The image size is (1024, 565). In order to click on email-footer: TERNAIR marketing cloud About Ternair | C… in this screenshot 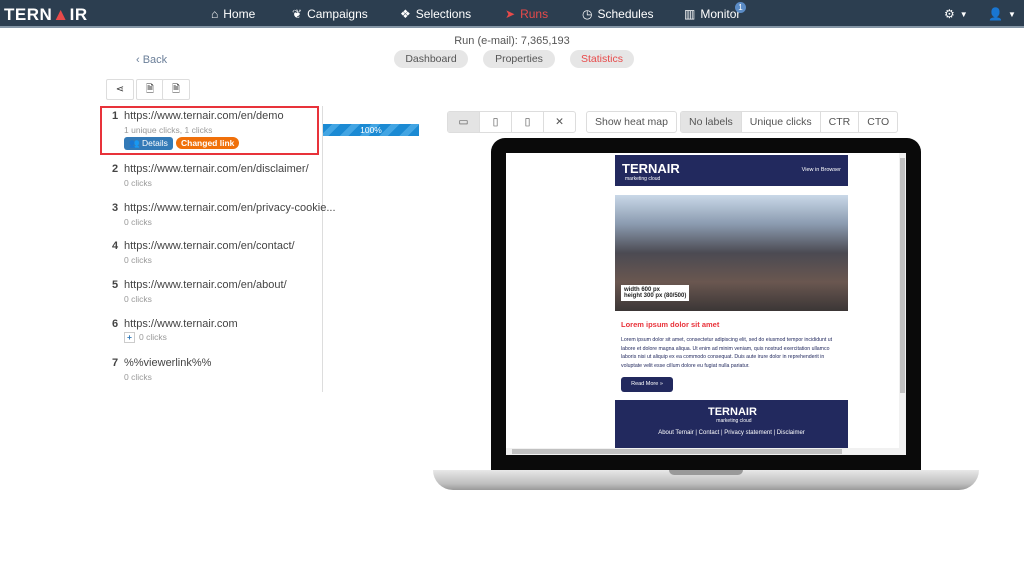, I will do `click(731, 424)`.